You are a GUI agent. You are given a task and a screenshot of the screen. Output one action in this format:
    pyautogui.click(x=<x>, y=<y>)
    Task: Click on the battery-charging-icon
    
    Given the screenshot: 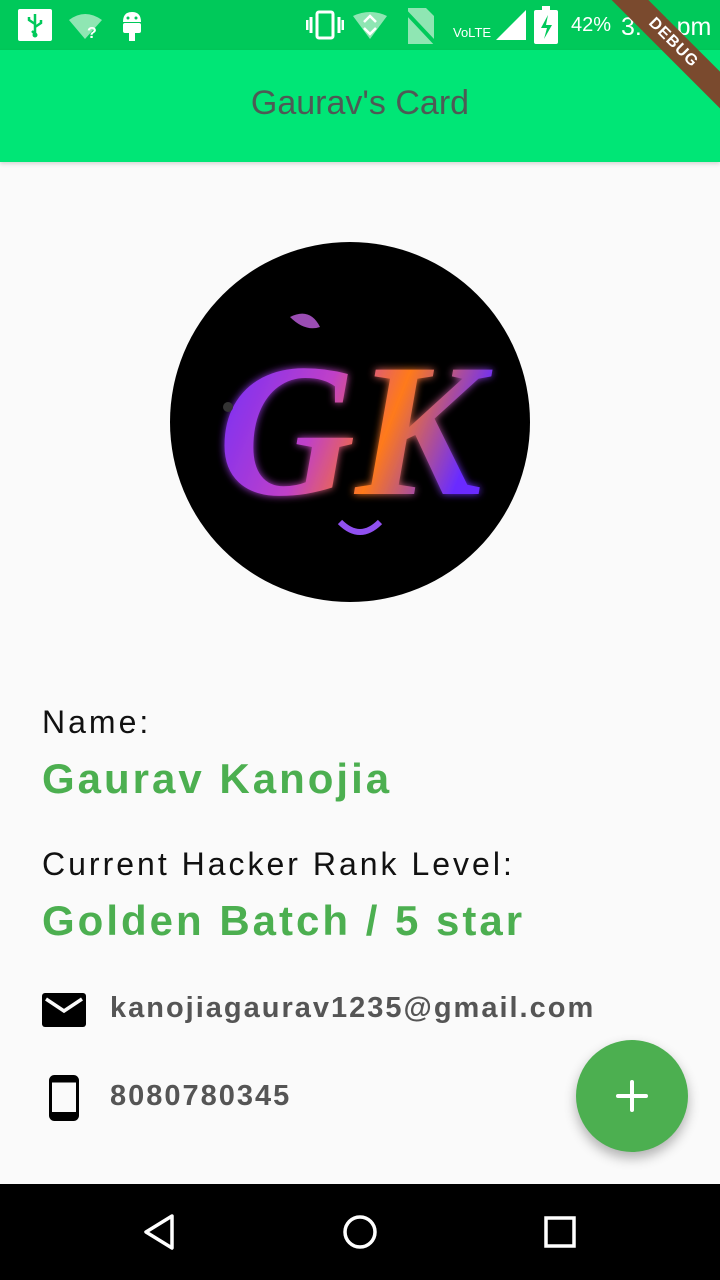 What is the action you would take?
    pyautogui.click(x=546, y=25)
    